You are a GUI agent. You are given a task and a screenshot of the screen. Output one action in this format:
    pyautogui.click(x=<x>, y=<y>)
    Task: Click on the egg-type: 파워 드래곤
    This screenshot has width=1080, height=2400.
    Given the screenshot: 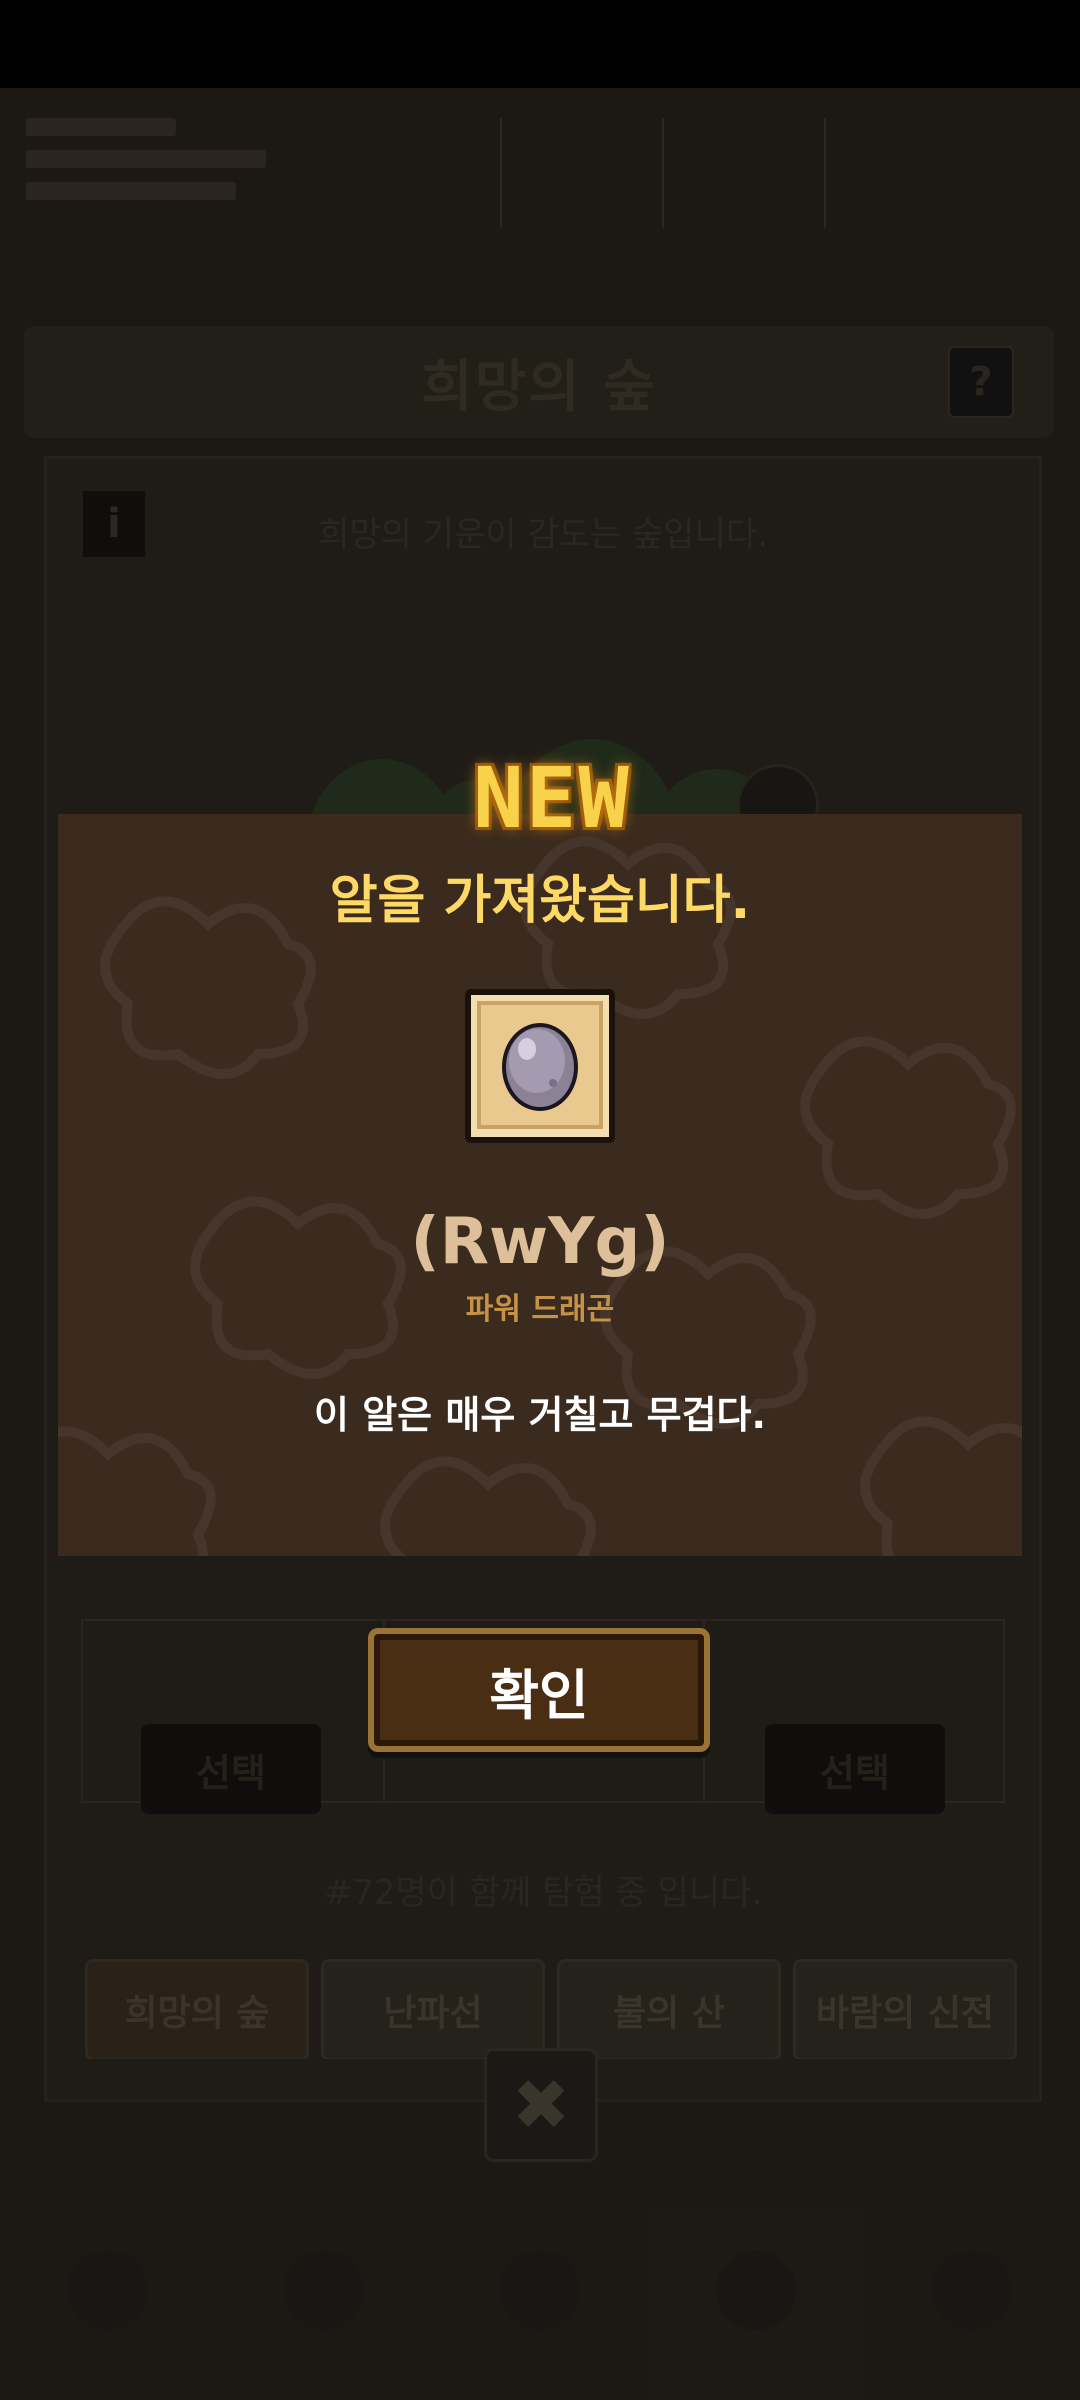 What is the action you would take?
    pyautogui.click(x=540, y=1309)
    